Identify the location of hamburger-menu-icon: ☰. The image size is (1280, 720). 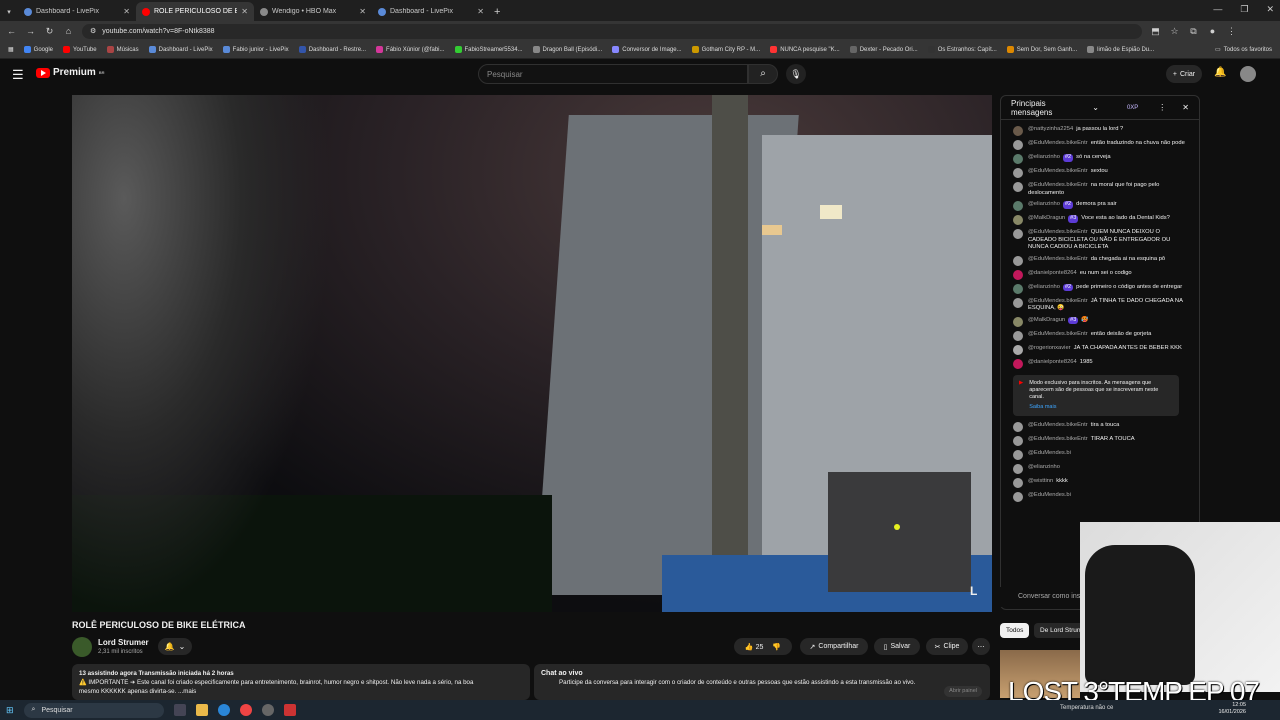
(18, 75).